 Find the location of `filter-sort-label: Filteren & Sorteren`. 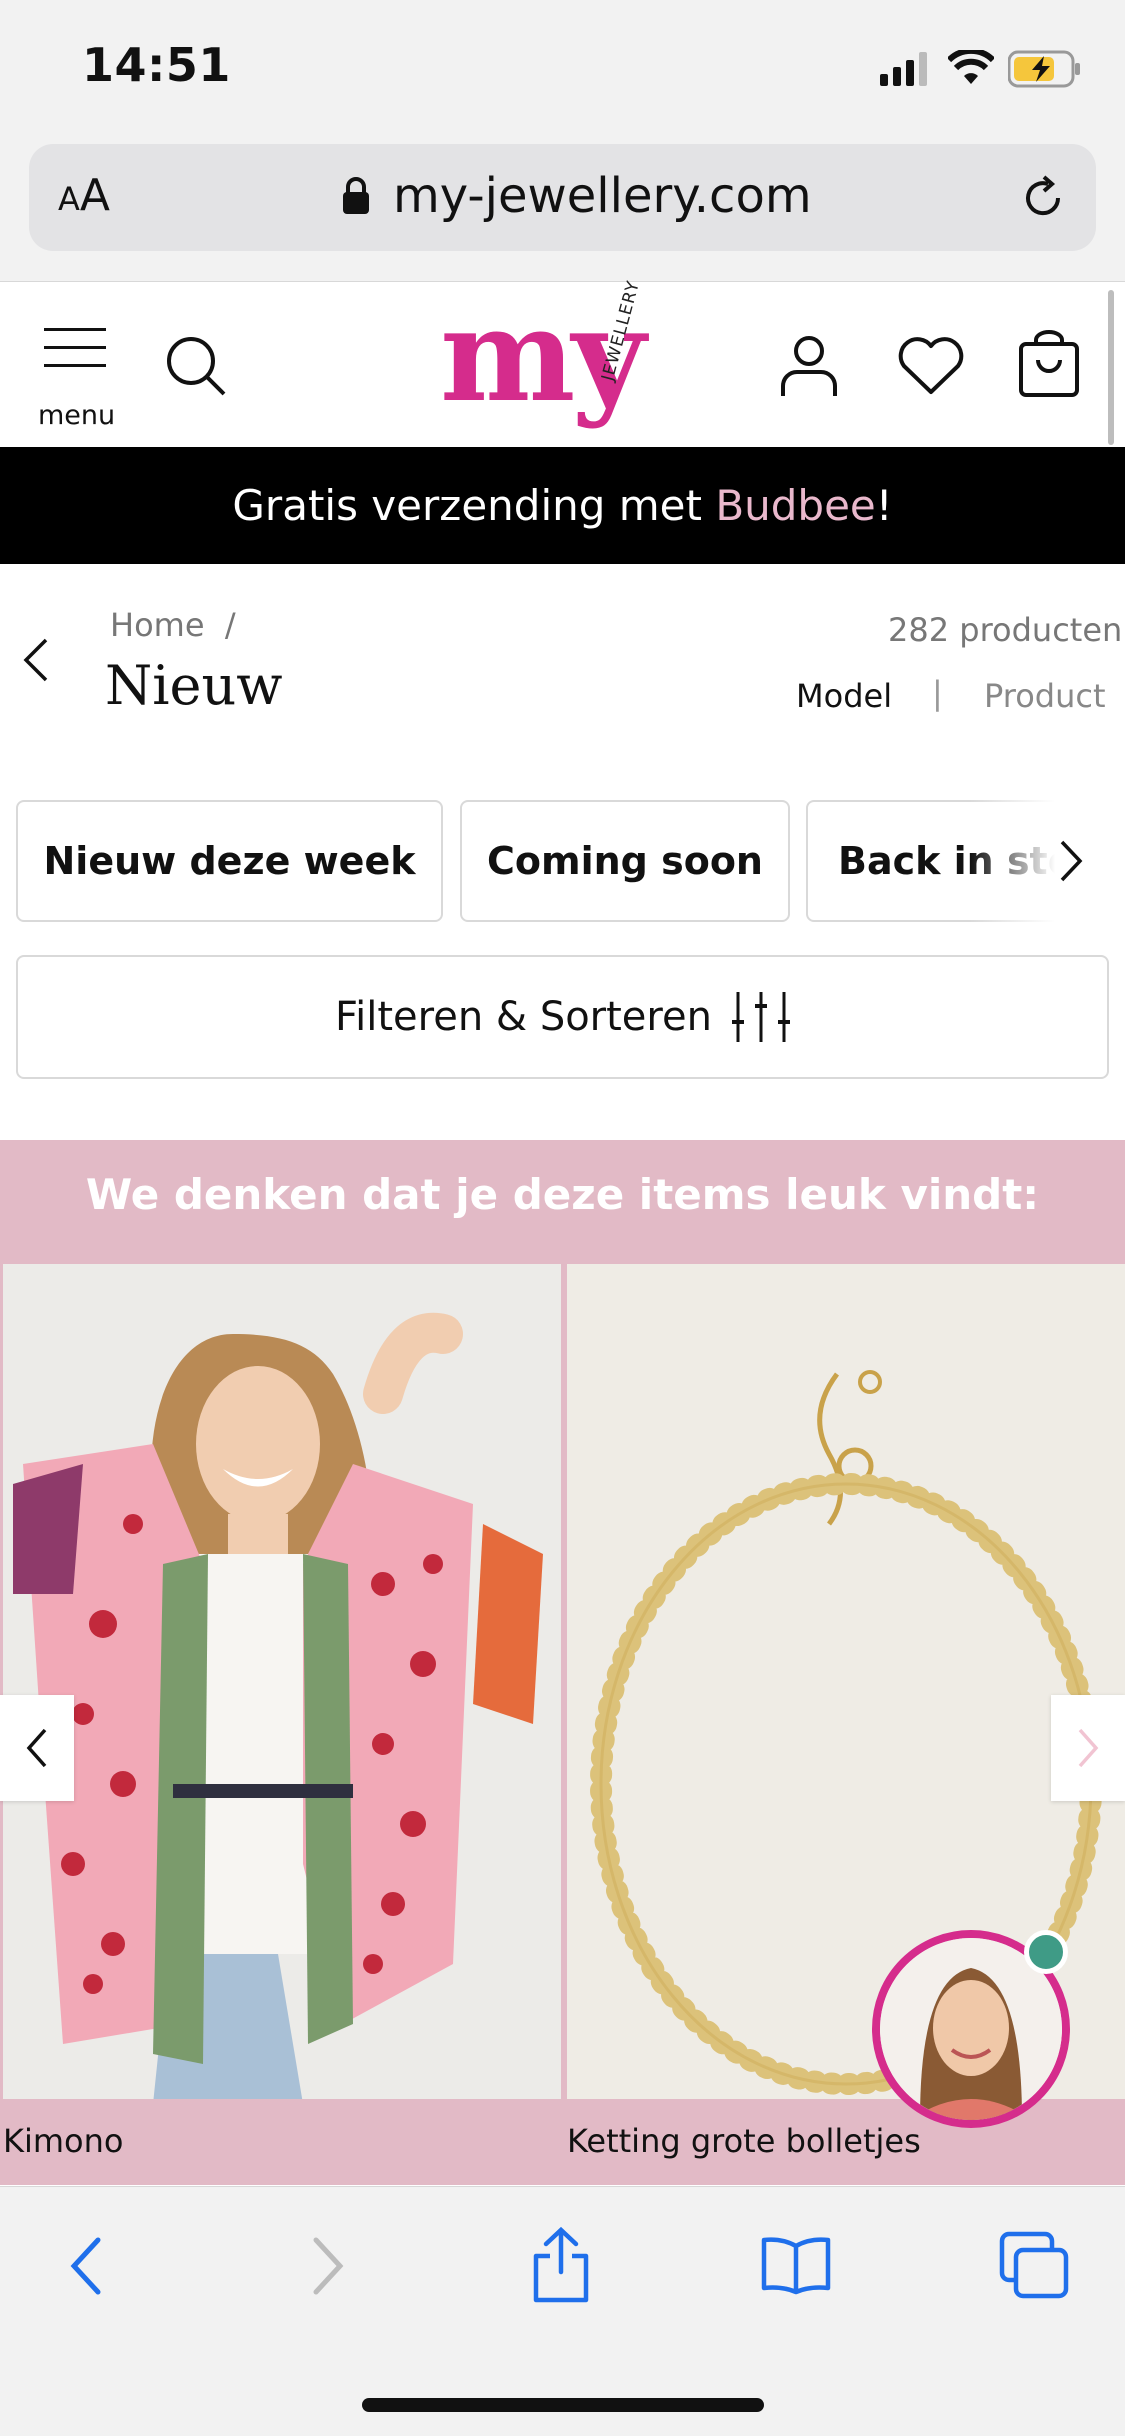

filter-sort-label: Filteren & Sorteren is located at coordinates (523, 1017).